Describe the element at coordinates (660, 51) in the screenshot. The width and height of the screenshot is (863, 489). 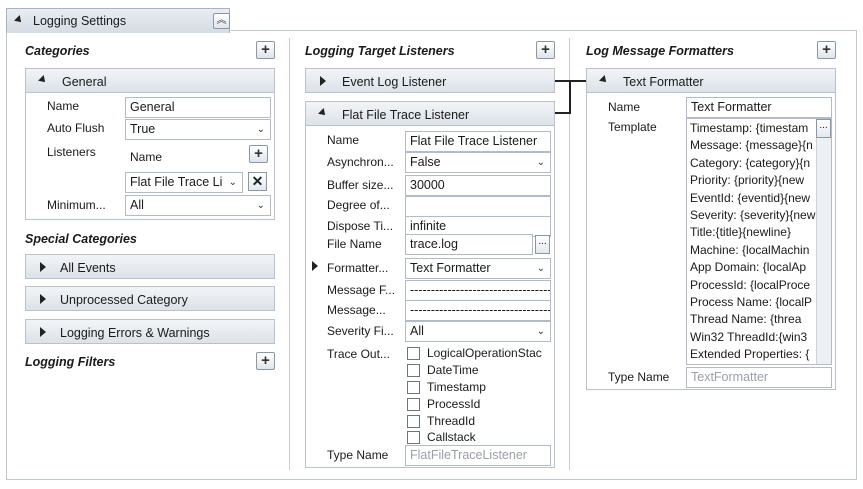
I see `formatters-heading: Log Message Formatters` at that location.